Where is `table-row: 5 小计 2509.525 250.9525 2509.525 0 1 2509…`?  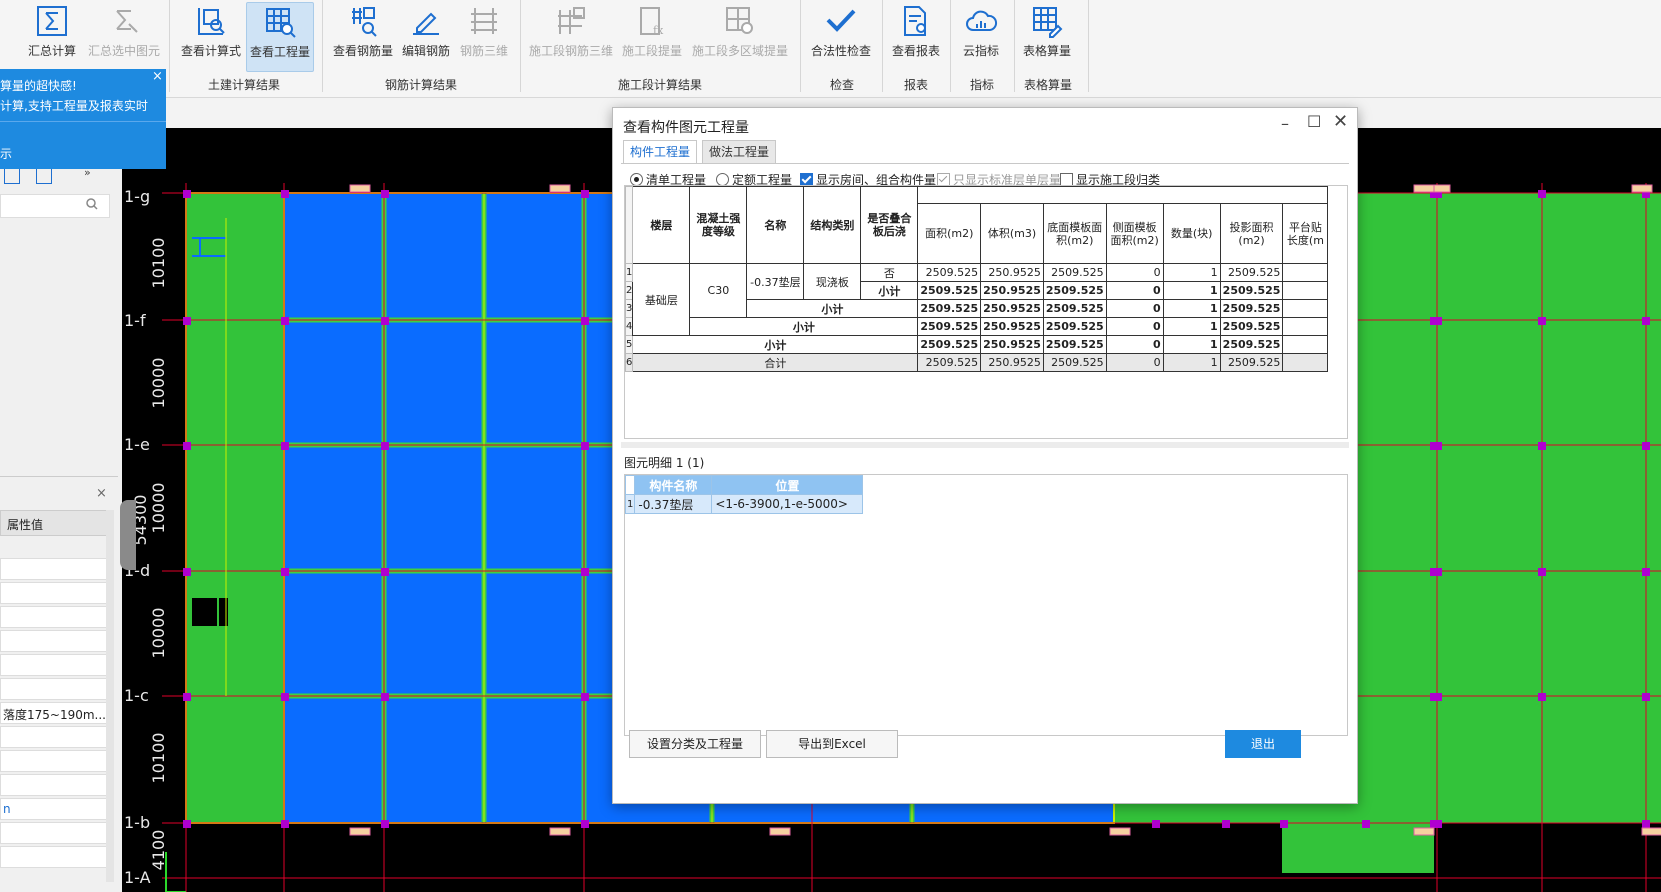
table-row: 5 小计 2509.525 250.9525 2509.525 0 1 2509… is located at coordinates (977, 344).